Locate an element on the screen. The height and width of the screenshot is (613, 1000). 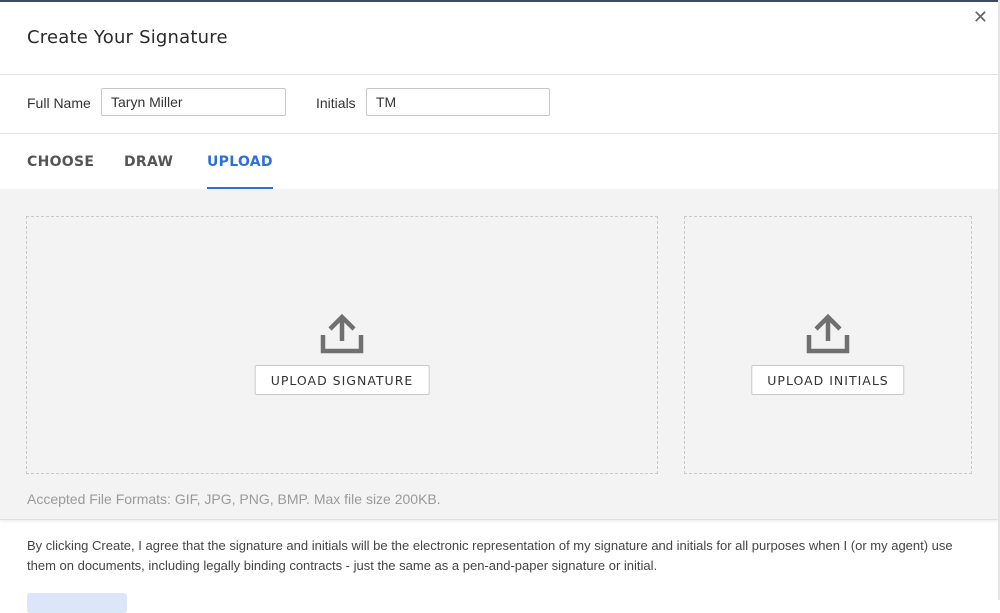
name-fields: Full Name Initials is located at coordinates (499, 104).